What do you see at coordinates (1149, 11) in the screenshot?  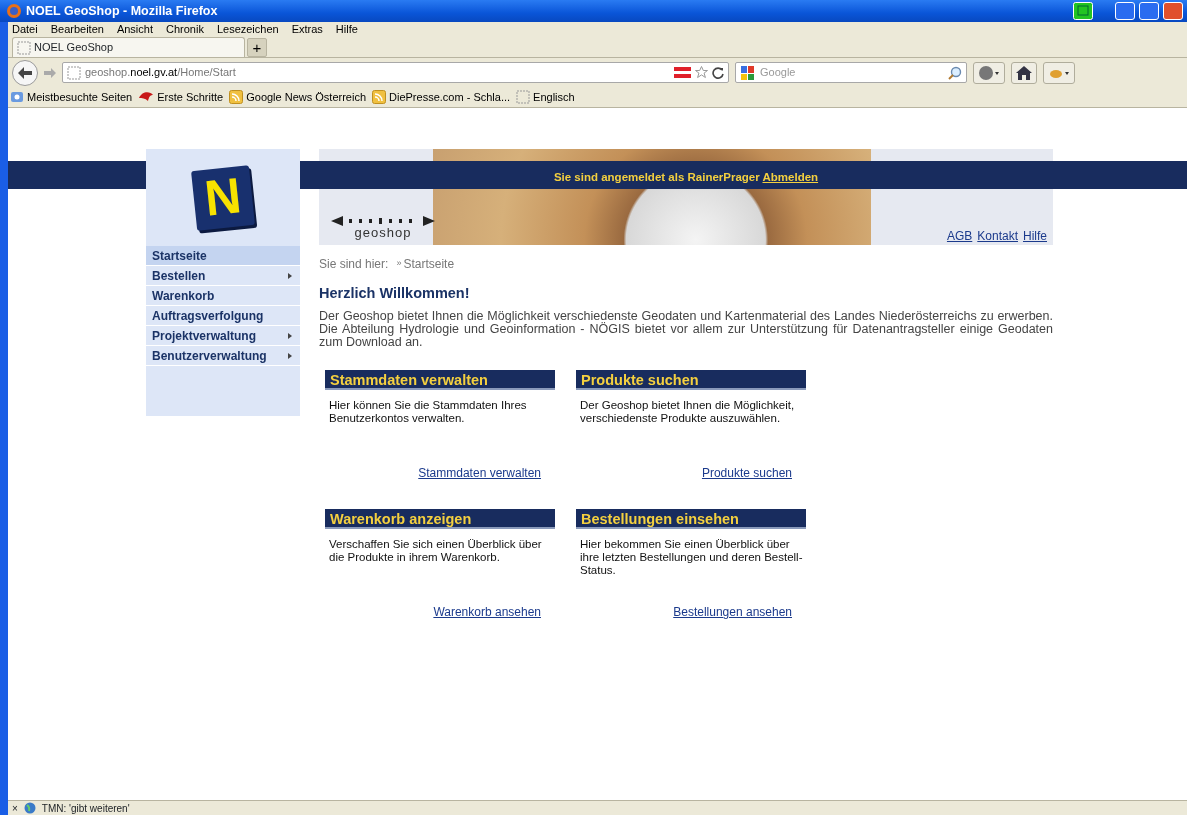 I see `maximize-button` at bounding box center [1149, 11].